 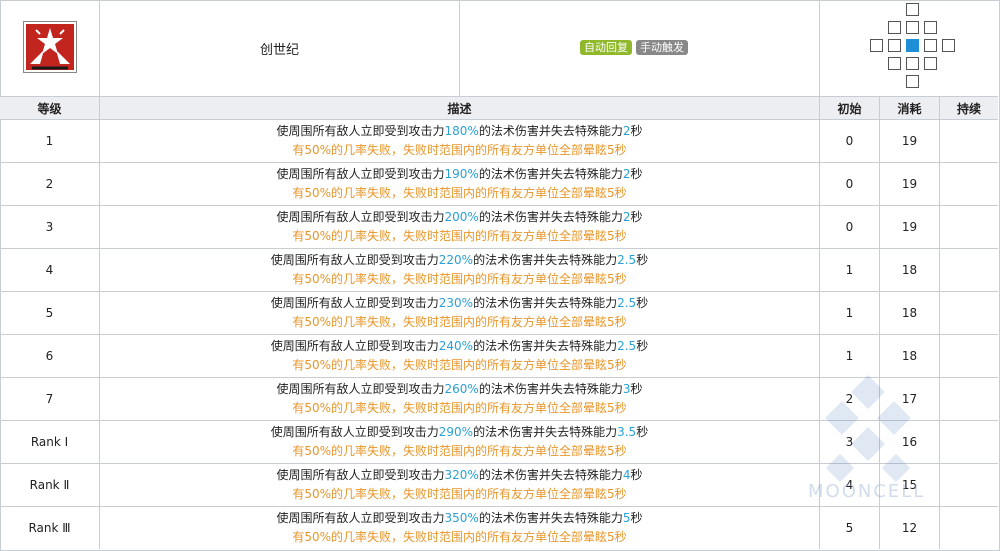 I want to click on row-cost: 17, so click(x=910, y=399).